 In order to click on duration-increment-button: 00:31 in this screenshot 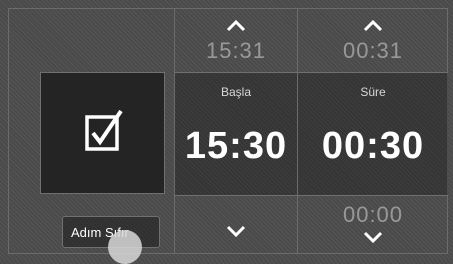, I will do `click(373, 38)`.